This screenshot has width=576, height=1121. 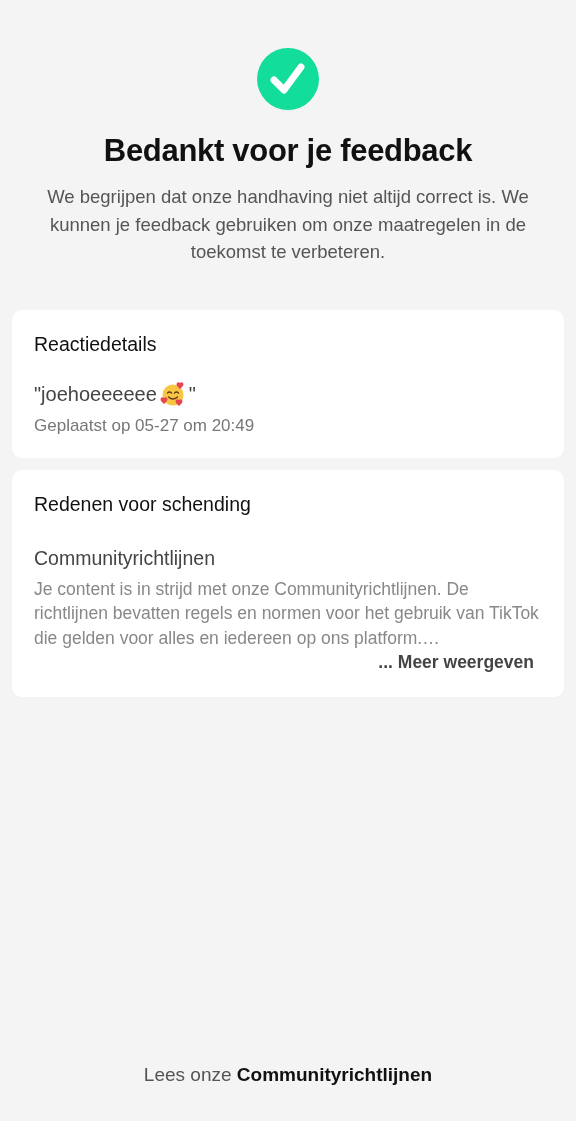 What do you see at coordinates (192, 394) in the screenshot?
I see `comment-text: "` at bounding box center [192, 394].